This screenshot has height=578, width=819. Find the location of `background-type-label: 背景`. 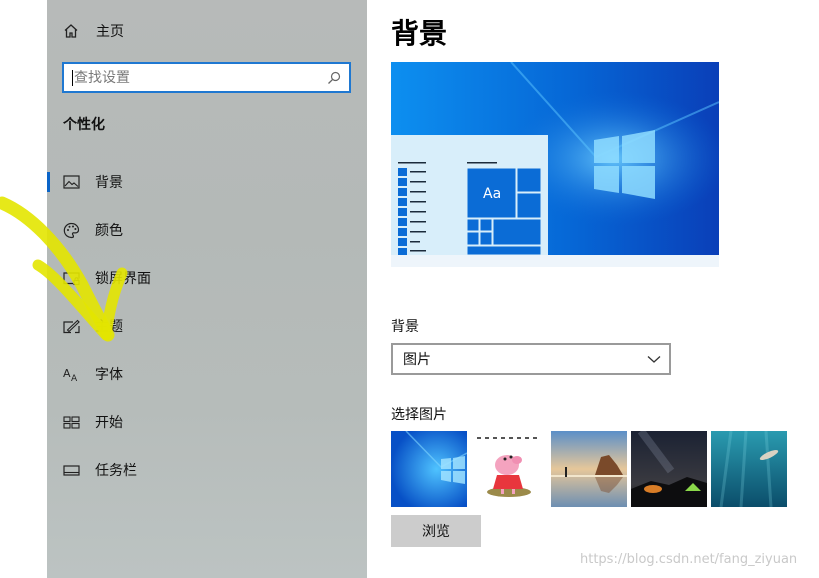

background-type-label: 背景 is located at coordinates (405, 327).